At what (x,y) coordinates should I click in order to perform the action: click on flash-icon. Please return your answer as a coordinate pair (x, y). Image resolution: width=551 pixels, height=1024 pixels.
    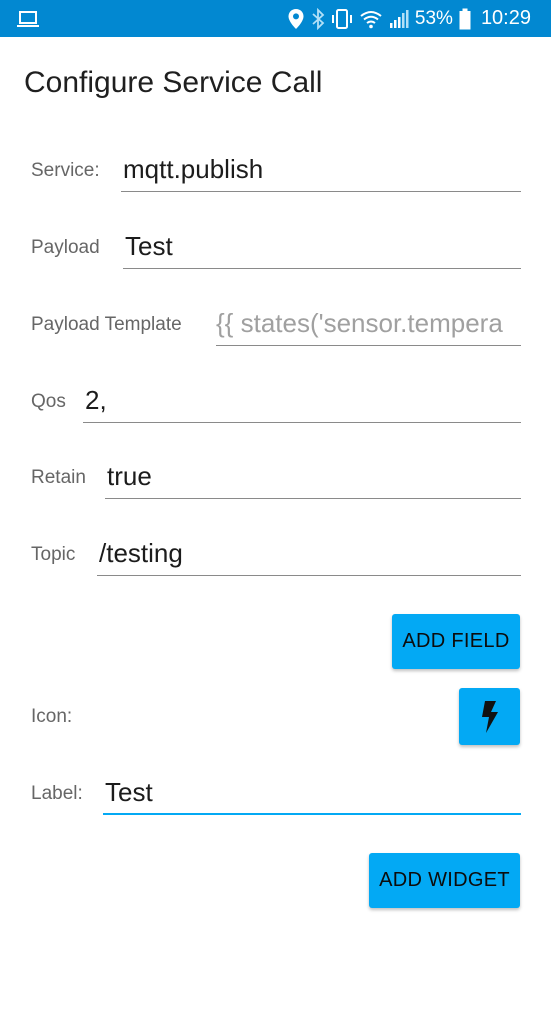
    Looking at the image, I should click on (489, 716).